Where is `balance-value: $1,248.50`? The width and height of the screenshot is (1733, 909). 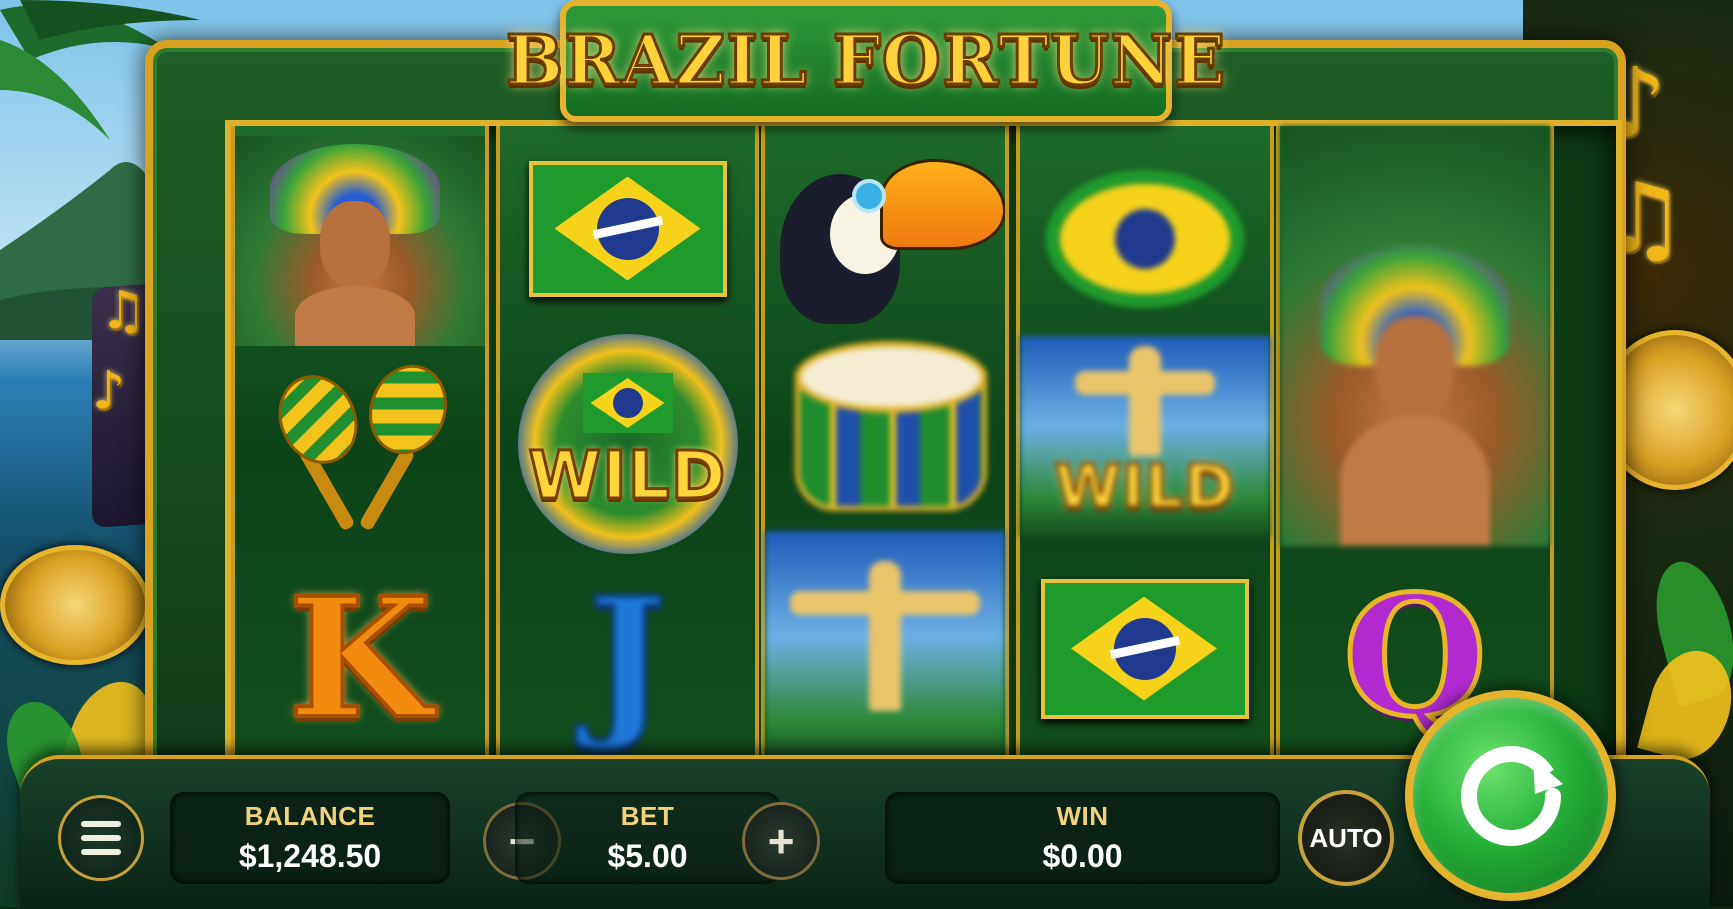
balance-value: $1,248.50 is located at coordinates (310, 856).